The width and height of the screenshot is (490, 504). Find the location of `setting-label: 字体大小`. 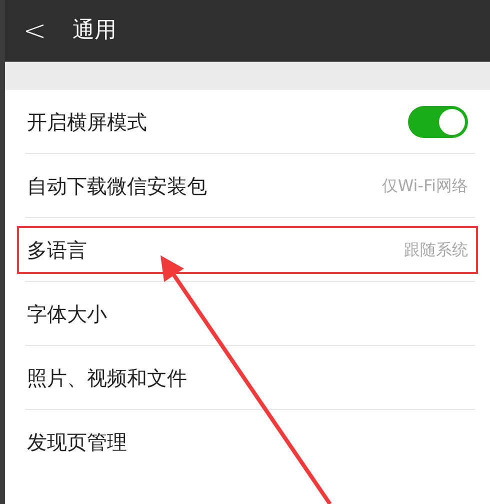

setting-label: 字体大小 is located at coordinates (67, 314).